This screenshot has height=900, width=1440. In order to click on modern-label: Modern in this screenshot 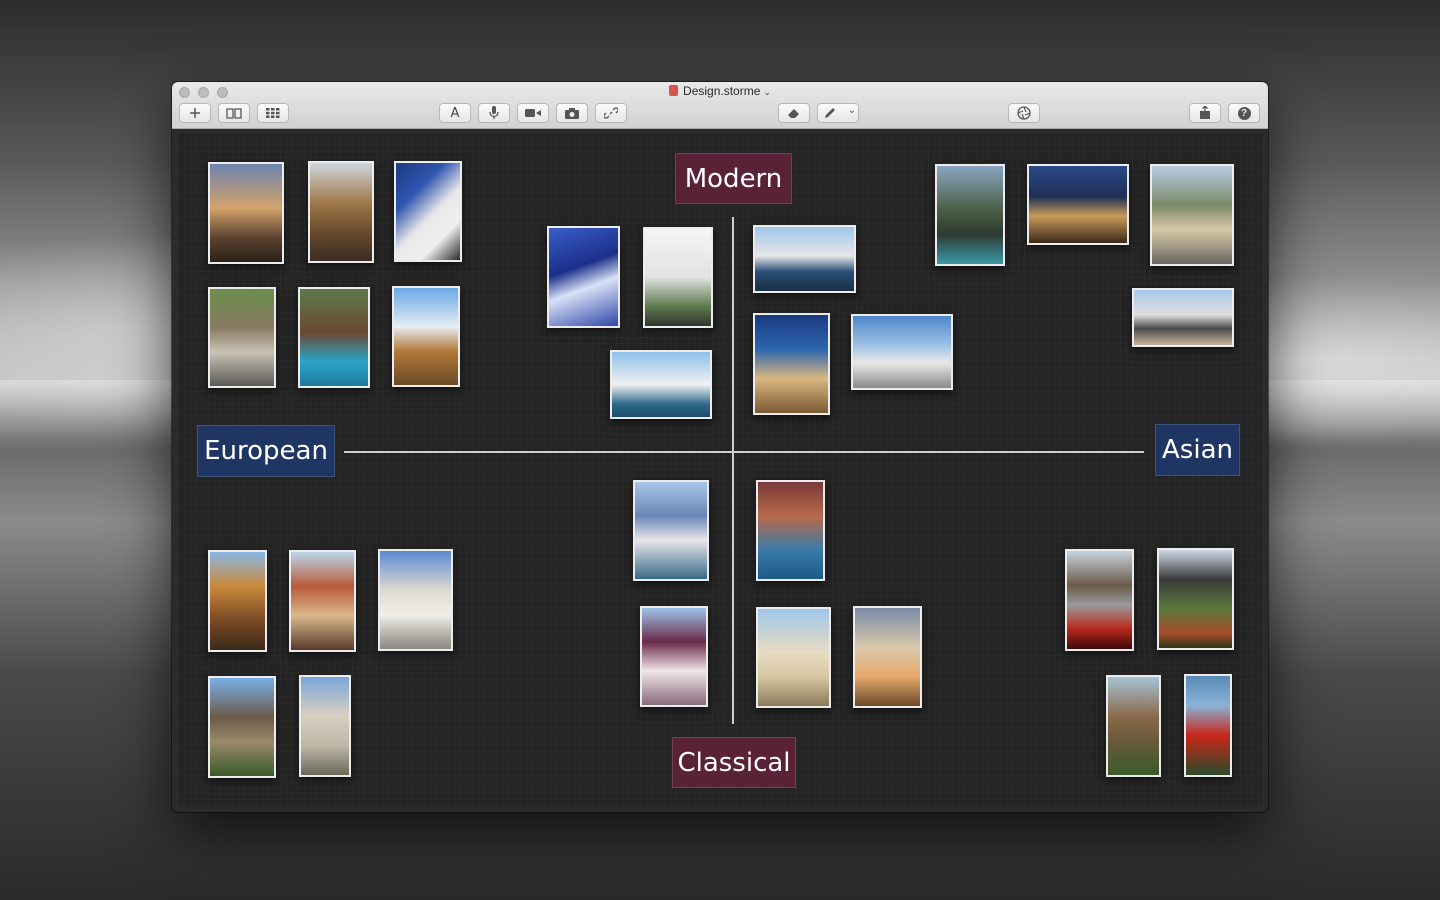, I will do `click(733, 178)`.